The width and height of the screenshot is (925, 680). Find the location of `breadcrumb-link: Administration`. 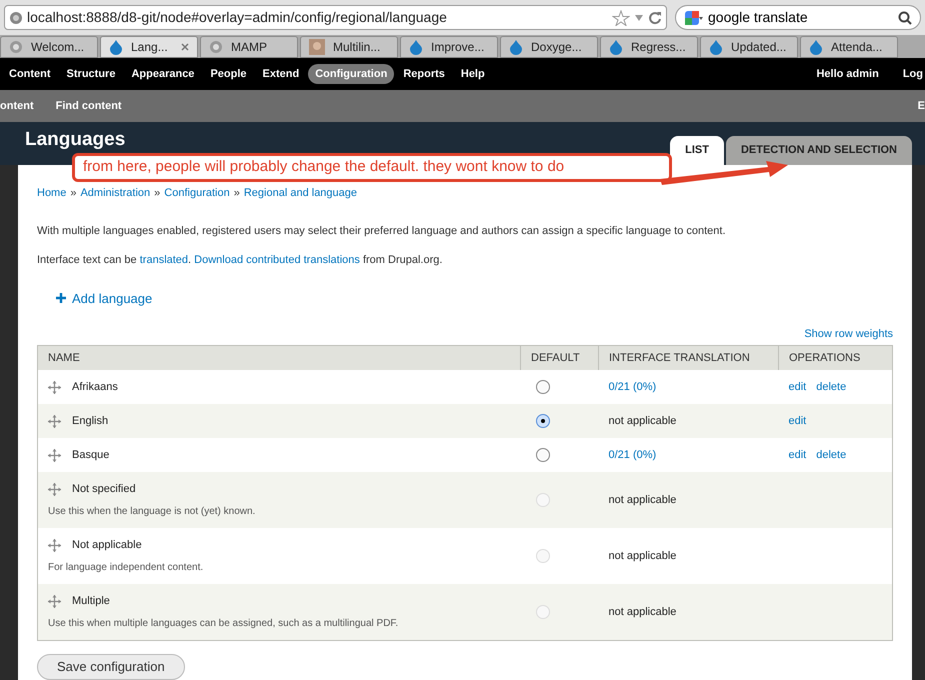

breadcrumb-link: Administration is located at coordinates (115, 193).